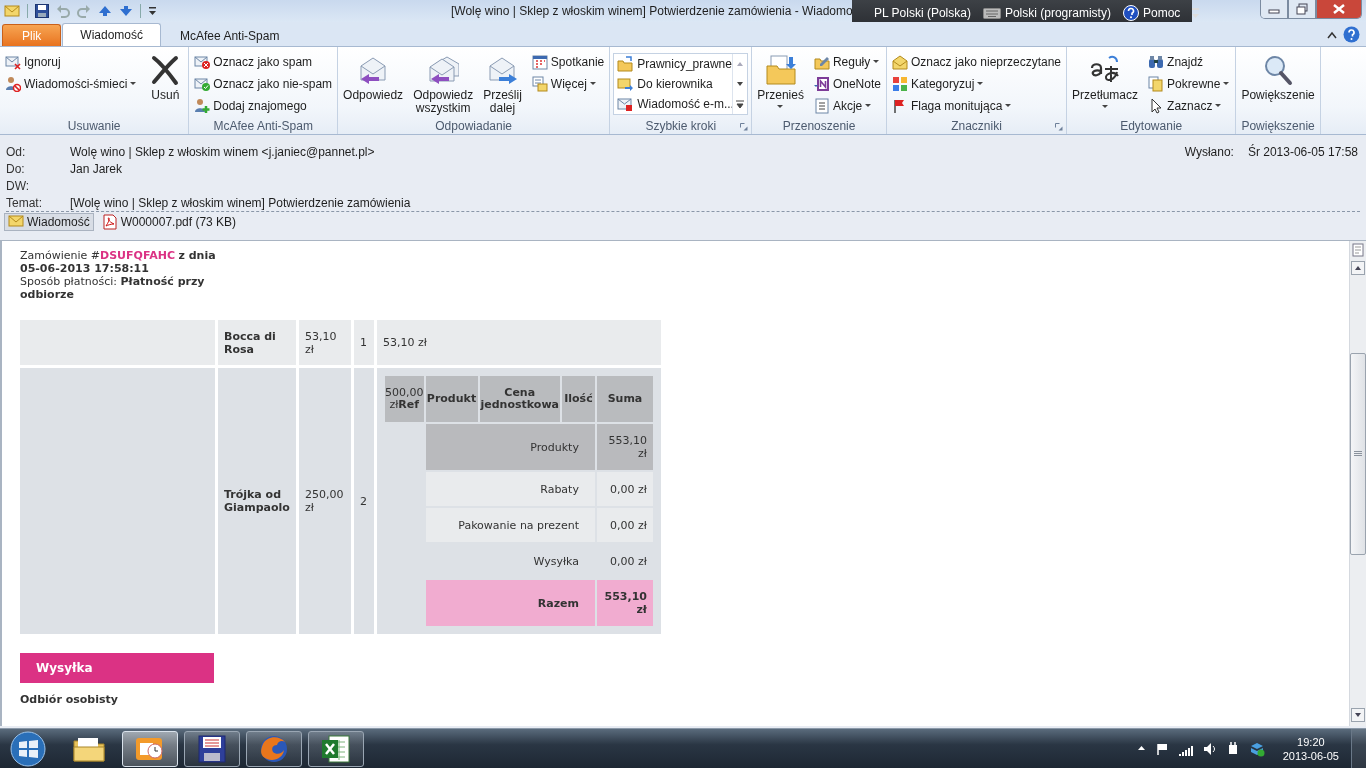 The height and width of the screenshot is (768, 1366). I want to click on group-label: Powiększenie, so click(1278, 126).